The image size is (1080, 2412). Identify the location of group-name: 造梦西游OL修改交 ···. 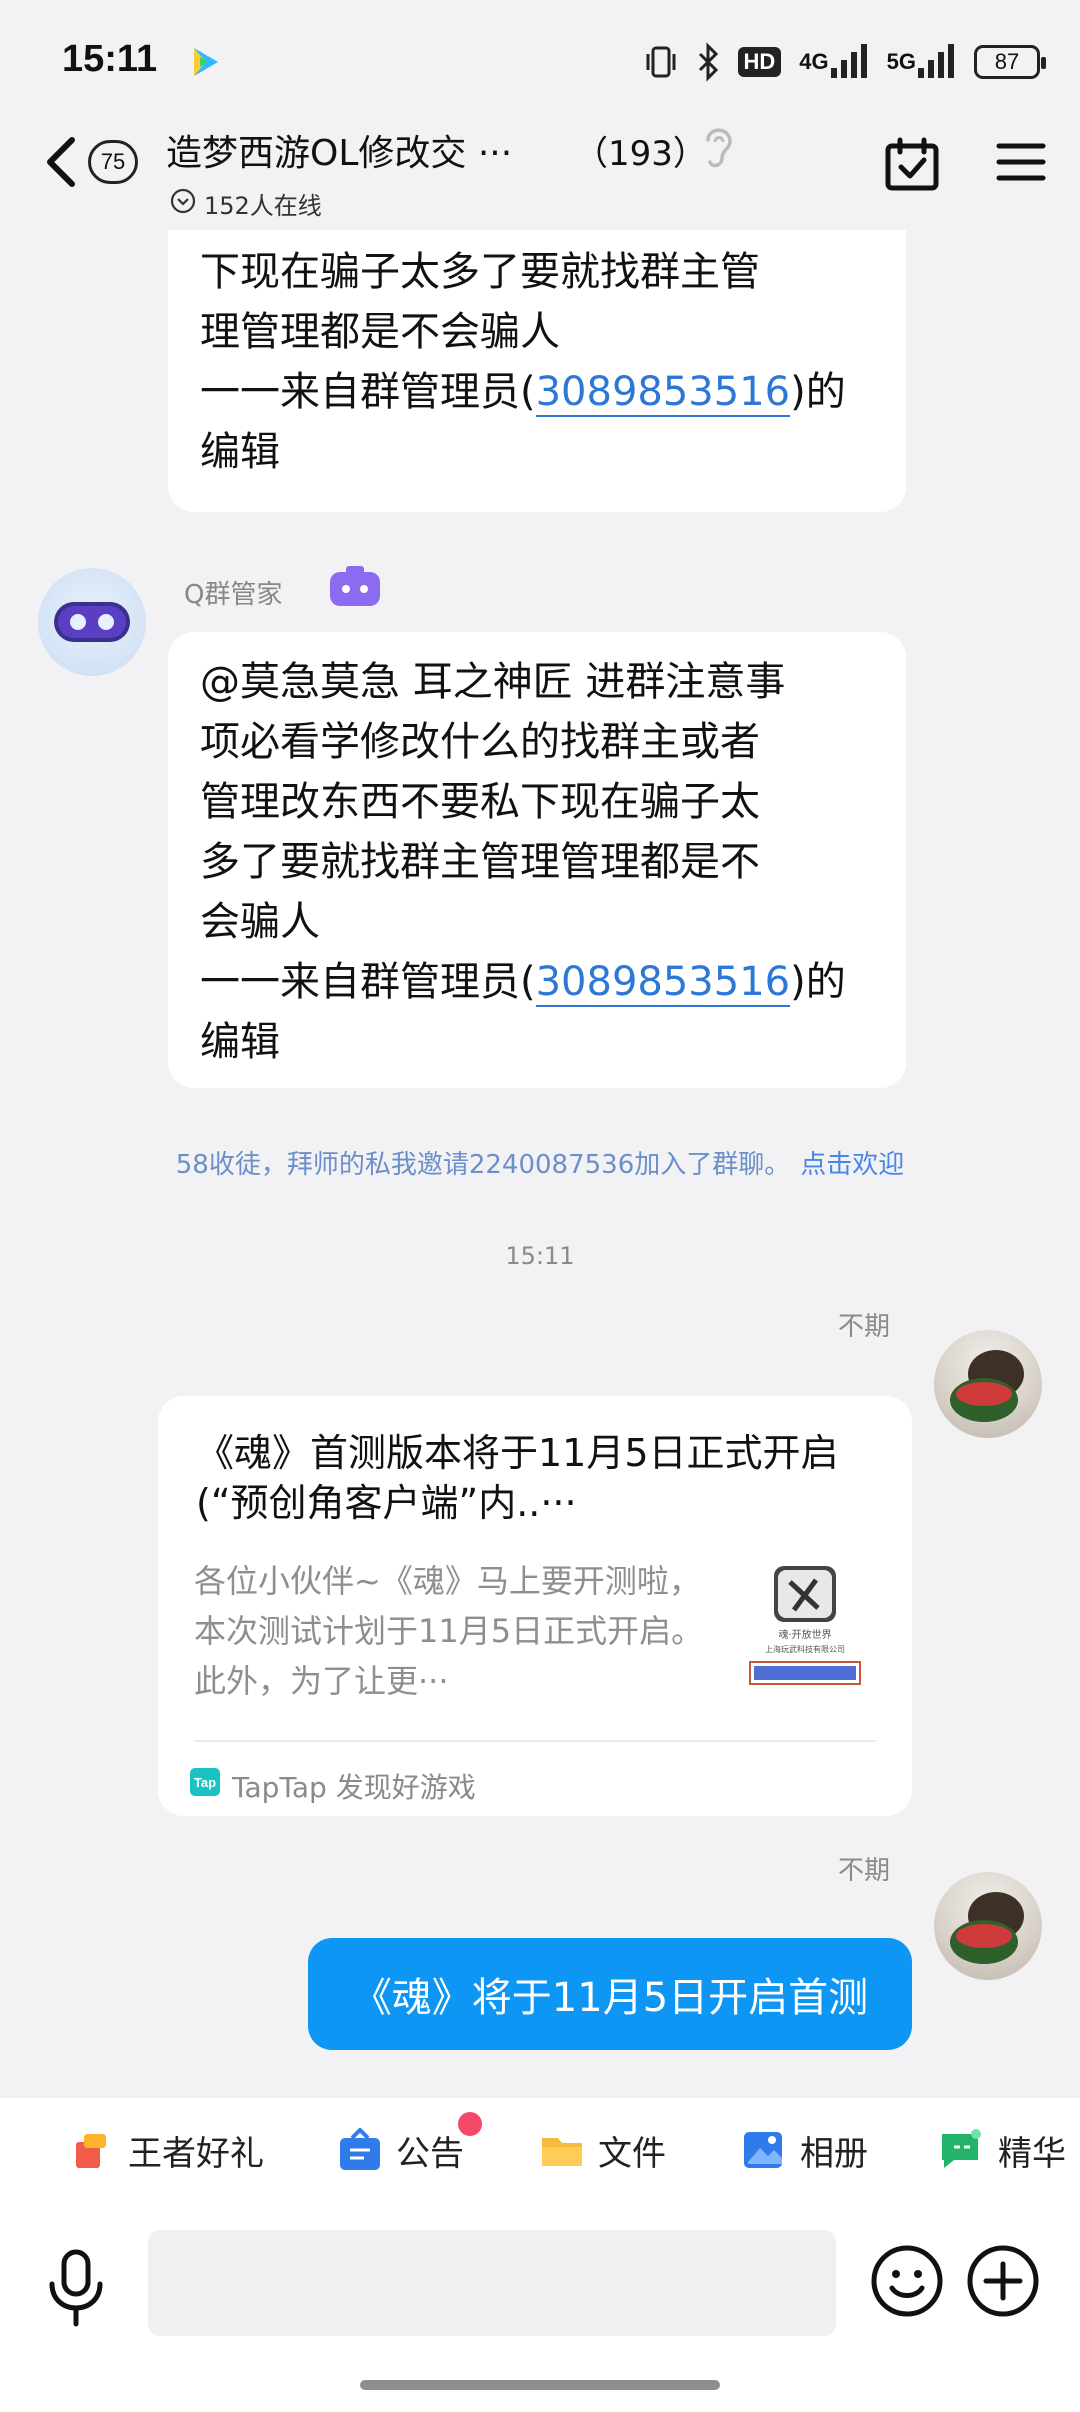
(339, 150).